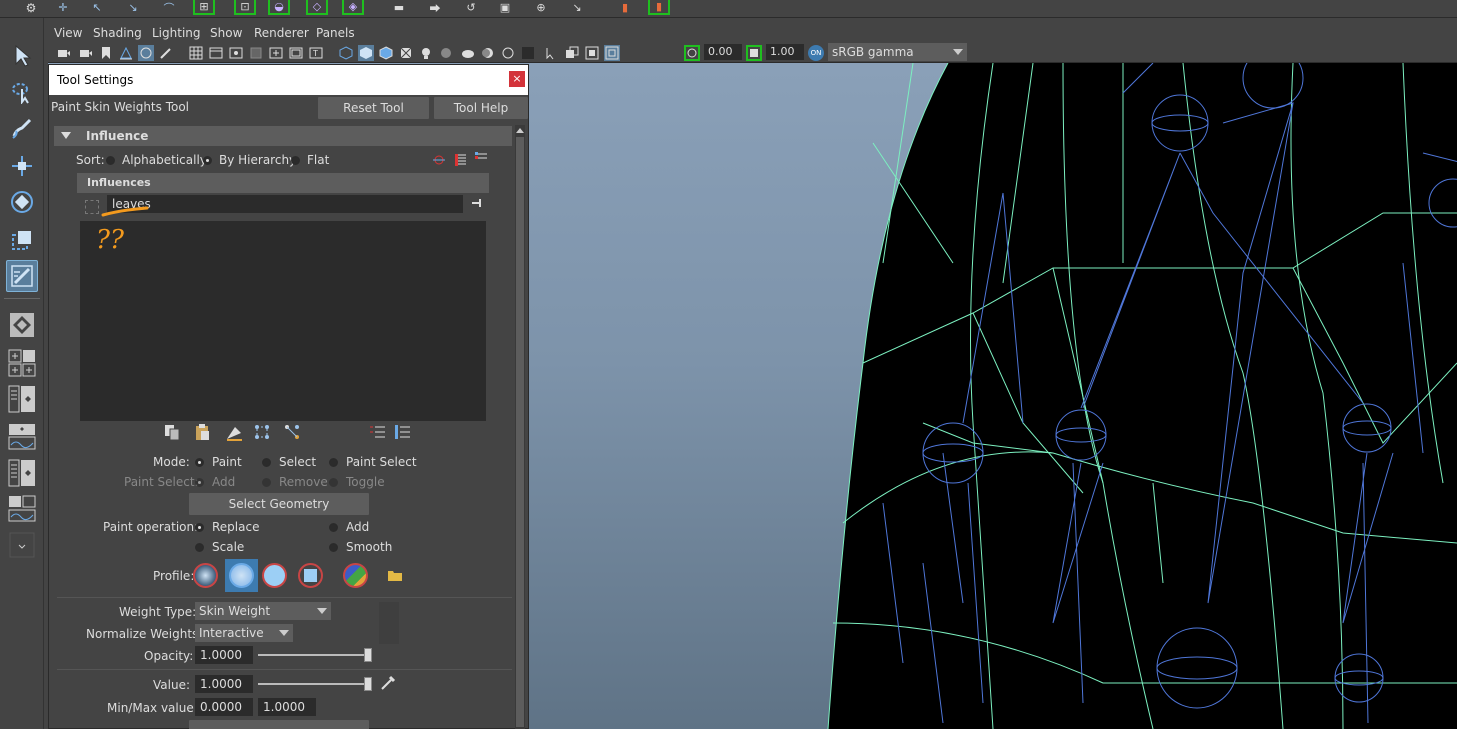 This screenshot has width=1457, height=729. What do you see at coordinates (22, 128) in the screenshot?
I see `paint-select-tool-icon` at bounding box center [22, 128].